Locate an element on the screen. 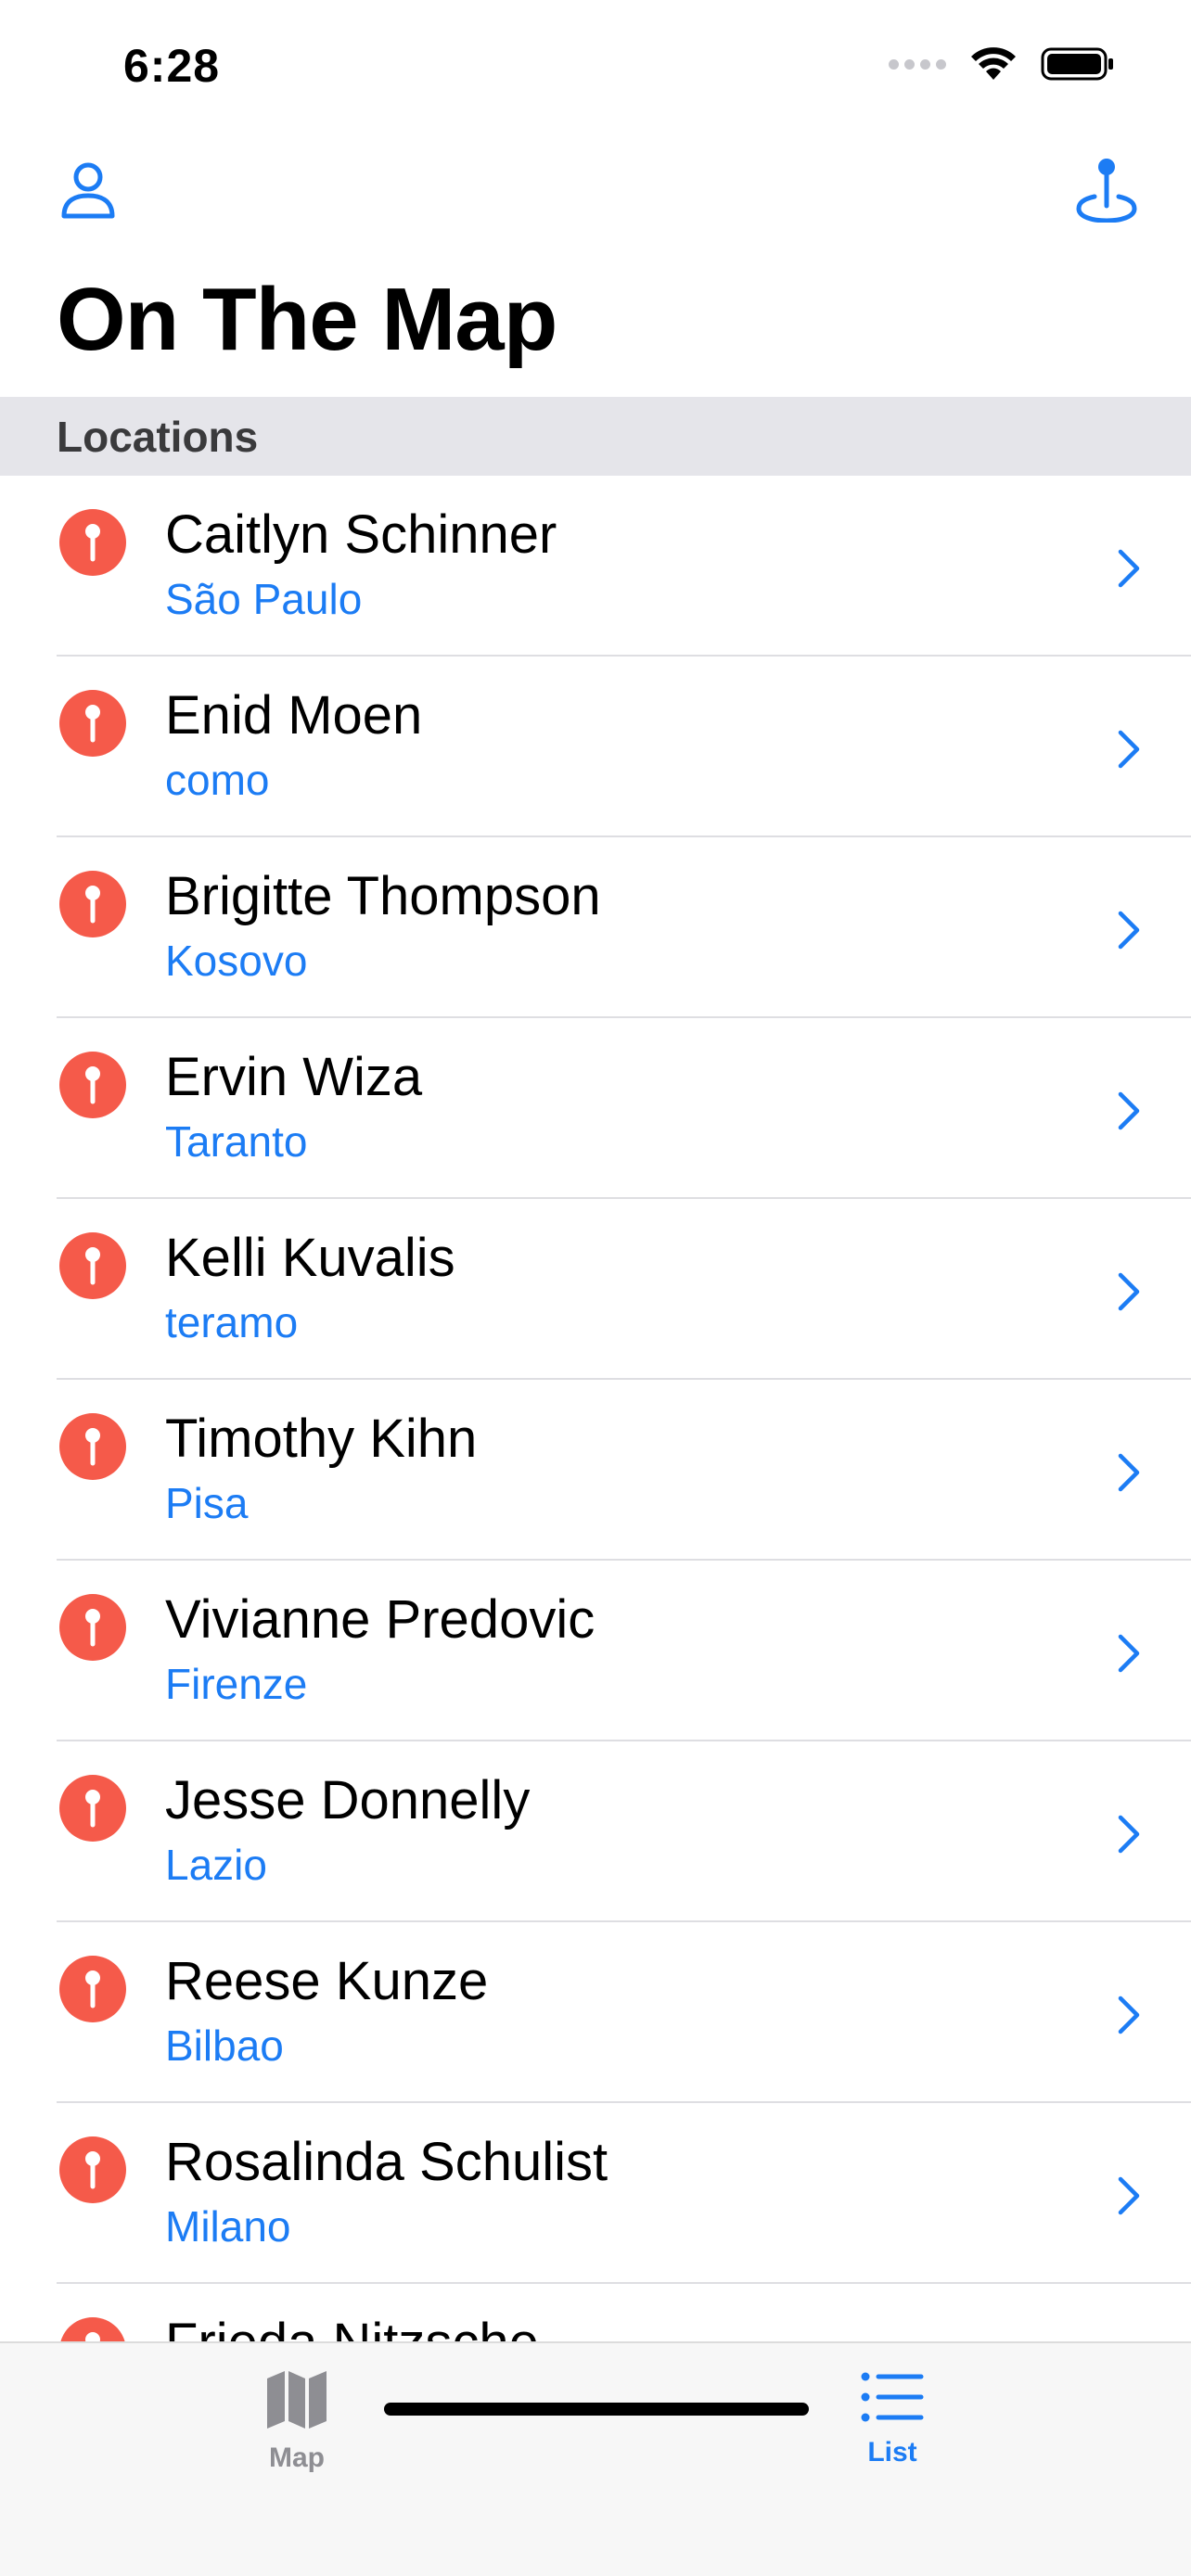 This screenshot has width=1191, height=2576. location-name: Caitlyn Schinner is located at coordinates (361, 534).